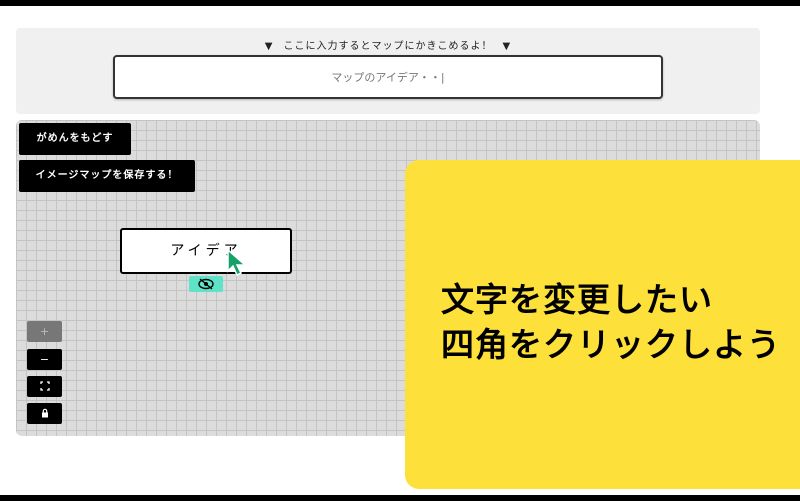 Image resolution: width=800 pixels, height=501 pixels. What do you see at coordinates (237, 263) in the screenshot?
I see `pointer-cursor-icon` at bounding box center [237, 263].